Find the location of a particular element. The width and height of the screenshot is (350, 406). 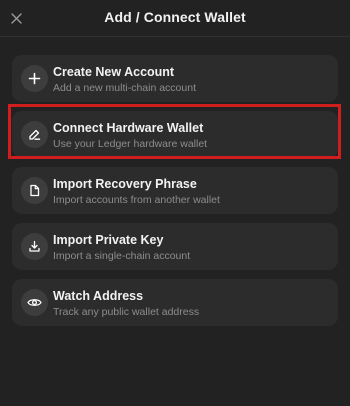

pen-icon is located at coordinates (34, 134).